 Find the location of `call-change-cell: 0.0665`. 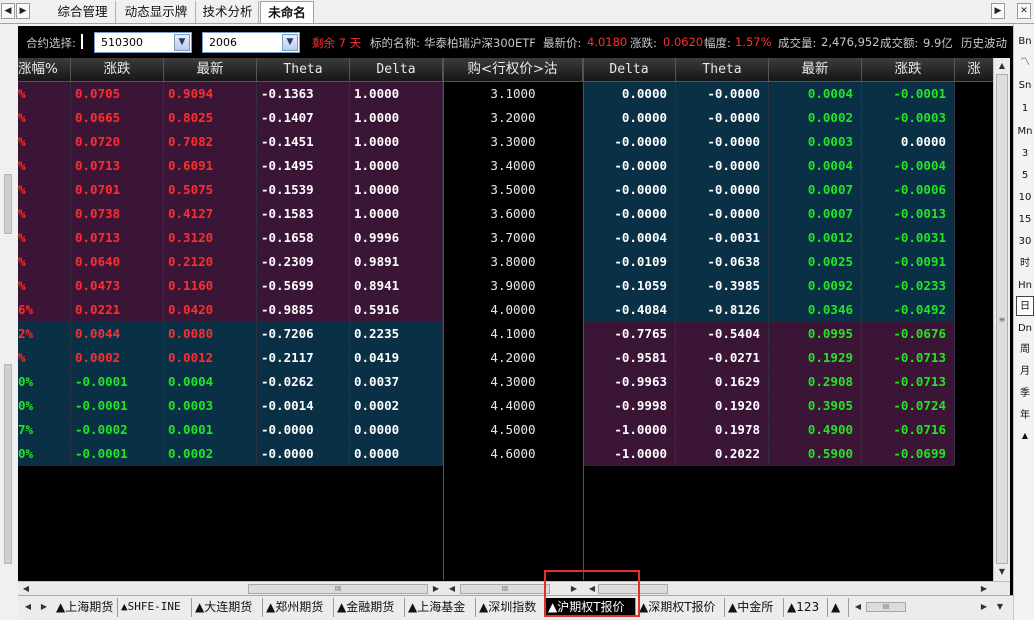

call-change-cell: 0.0665 is located at coordinates (117, 118).